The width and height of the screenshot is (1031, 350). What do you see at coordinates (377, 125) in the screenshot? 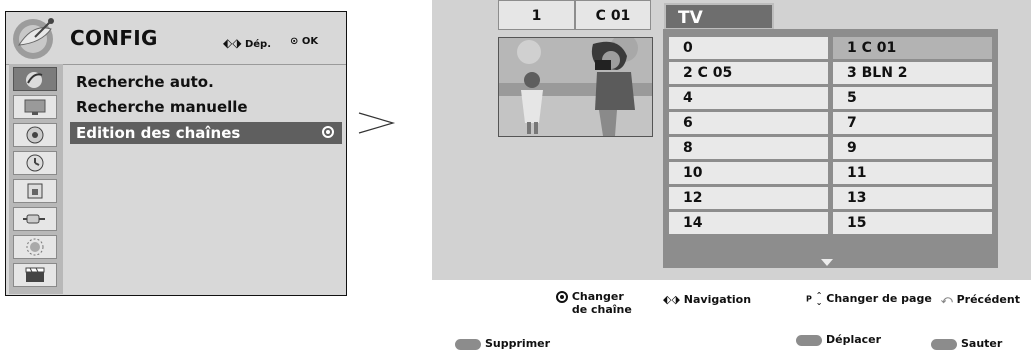
I see `next-step-arrow-icon` at bounding box center [377, 125].